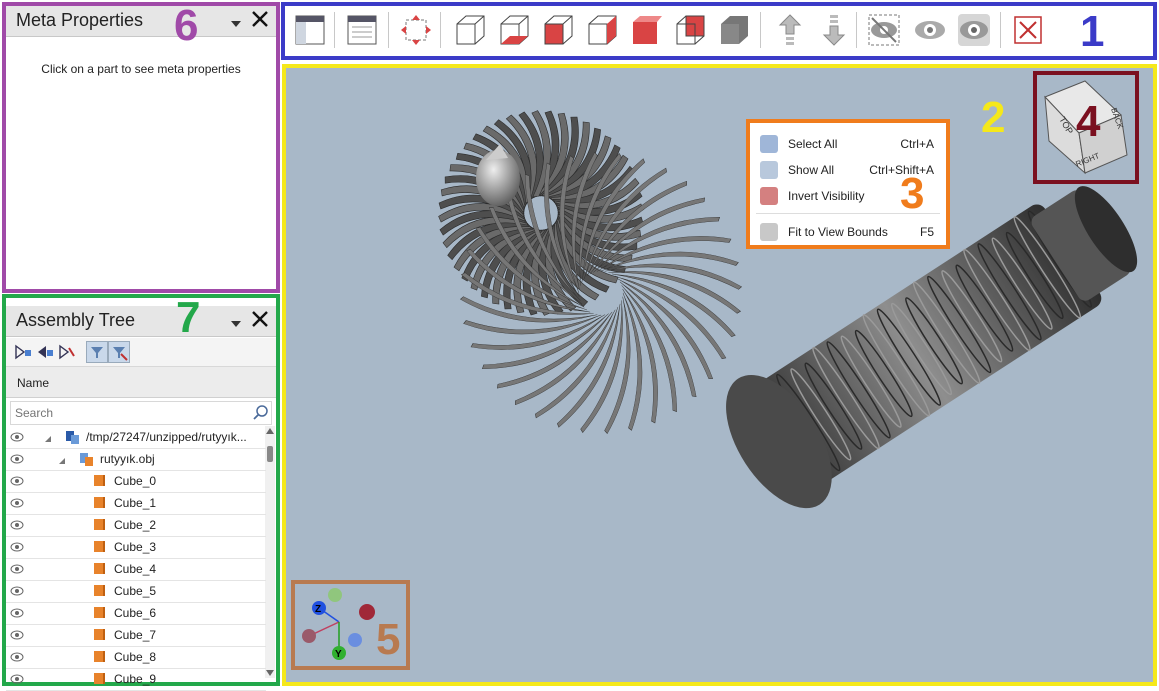  I want to click on scrollbar-thumb, so click(270, 454).